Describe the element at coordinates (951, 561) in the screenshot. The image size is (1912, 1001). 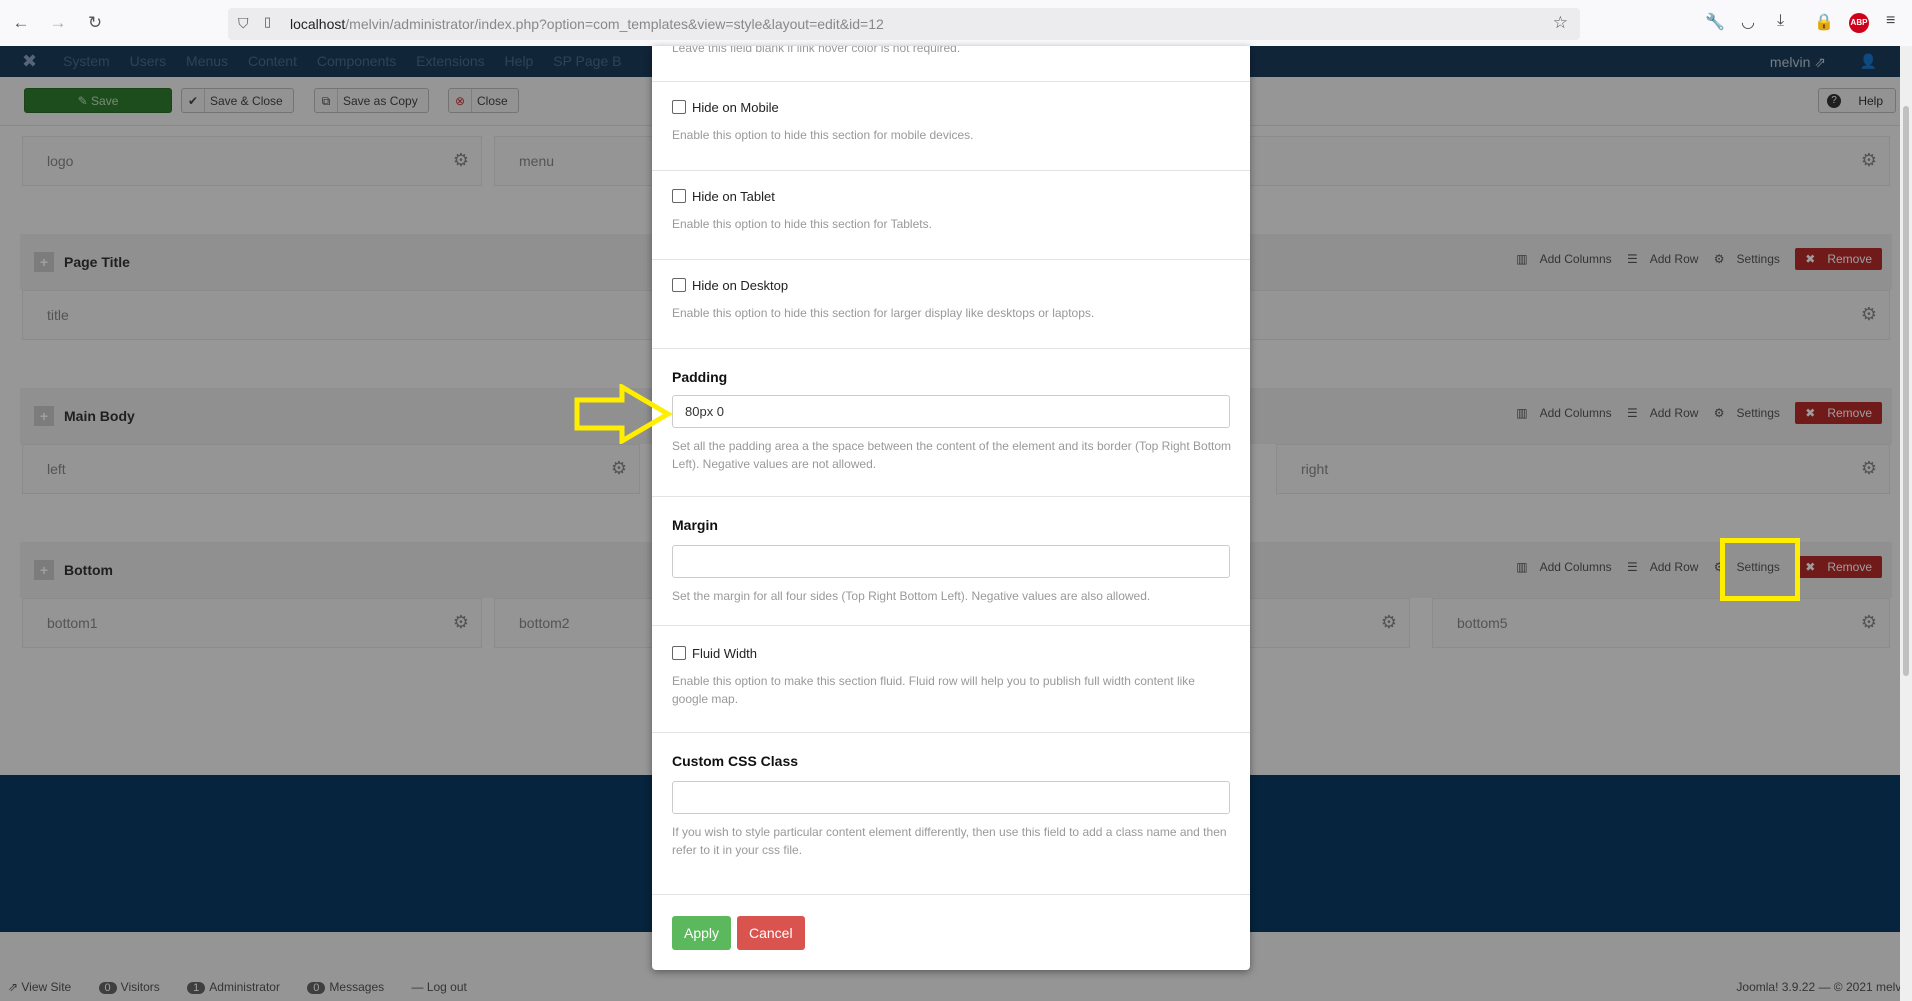
I see `margin-input` at that location.